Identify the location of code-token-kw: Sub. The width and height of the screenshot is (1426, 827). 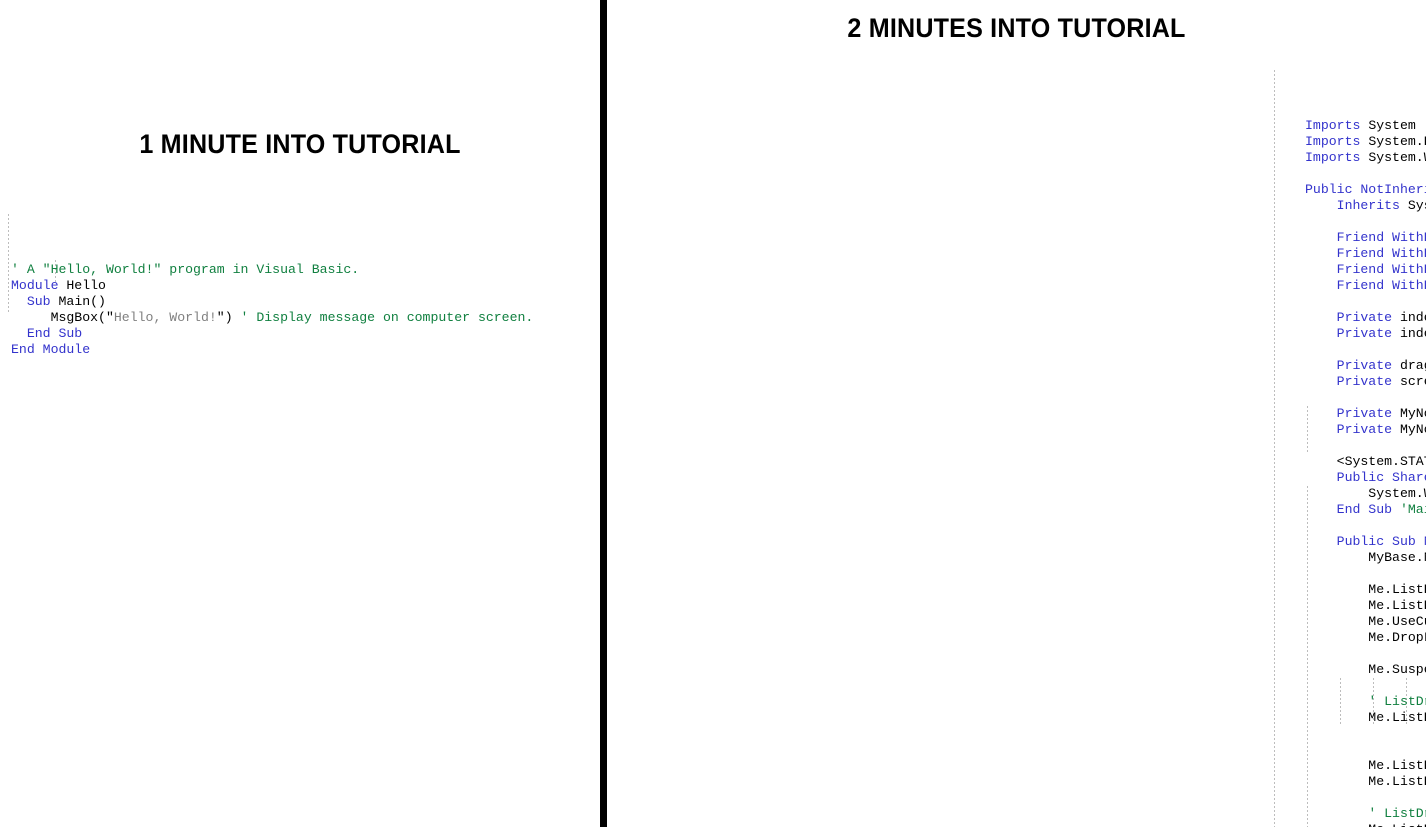
(38, 301).